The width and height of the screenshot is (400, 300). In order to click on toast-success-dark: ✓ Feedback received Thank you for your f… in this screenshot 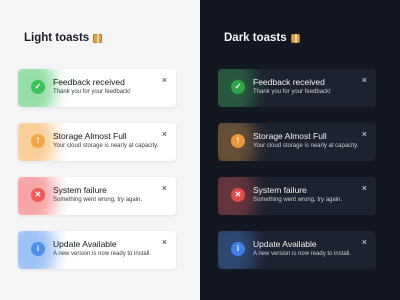, I will do `click(297, 88)`.